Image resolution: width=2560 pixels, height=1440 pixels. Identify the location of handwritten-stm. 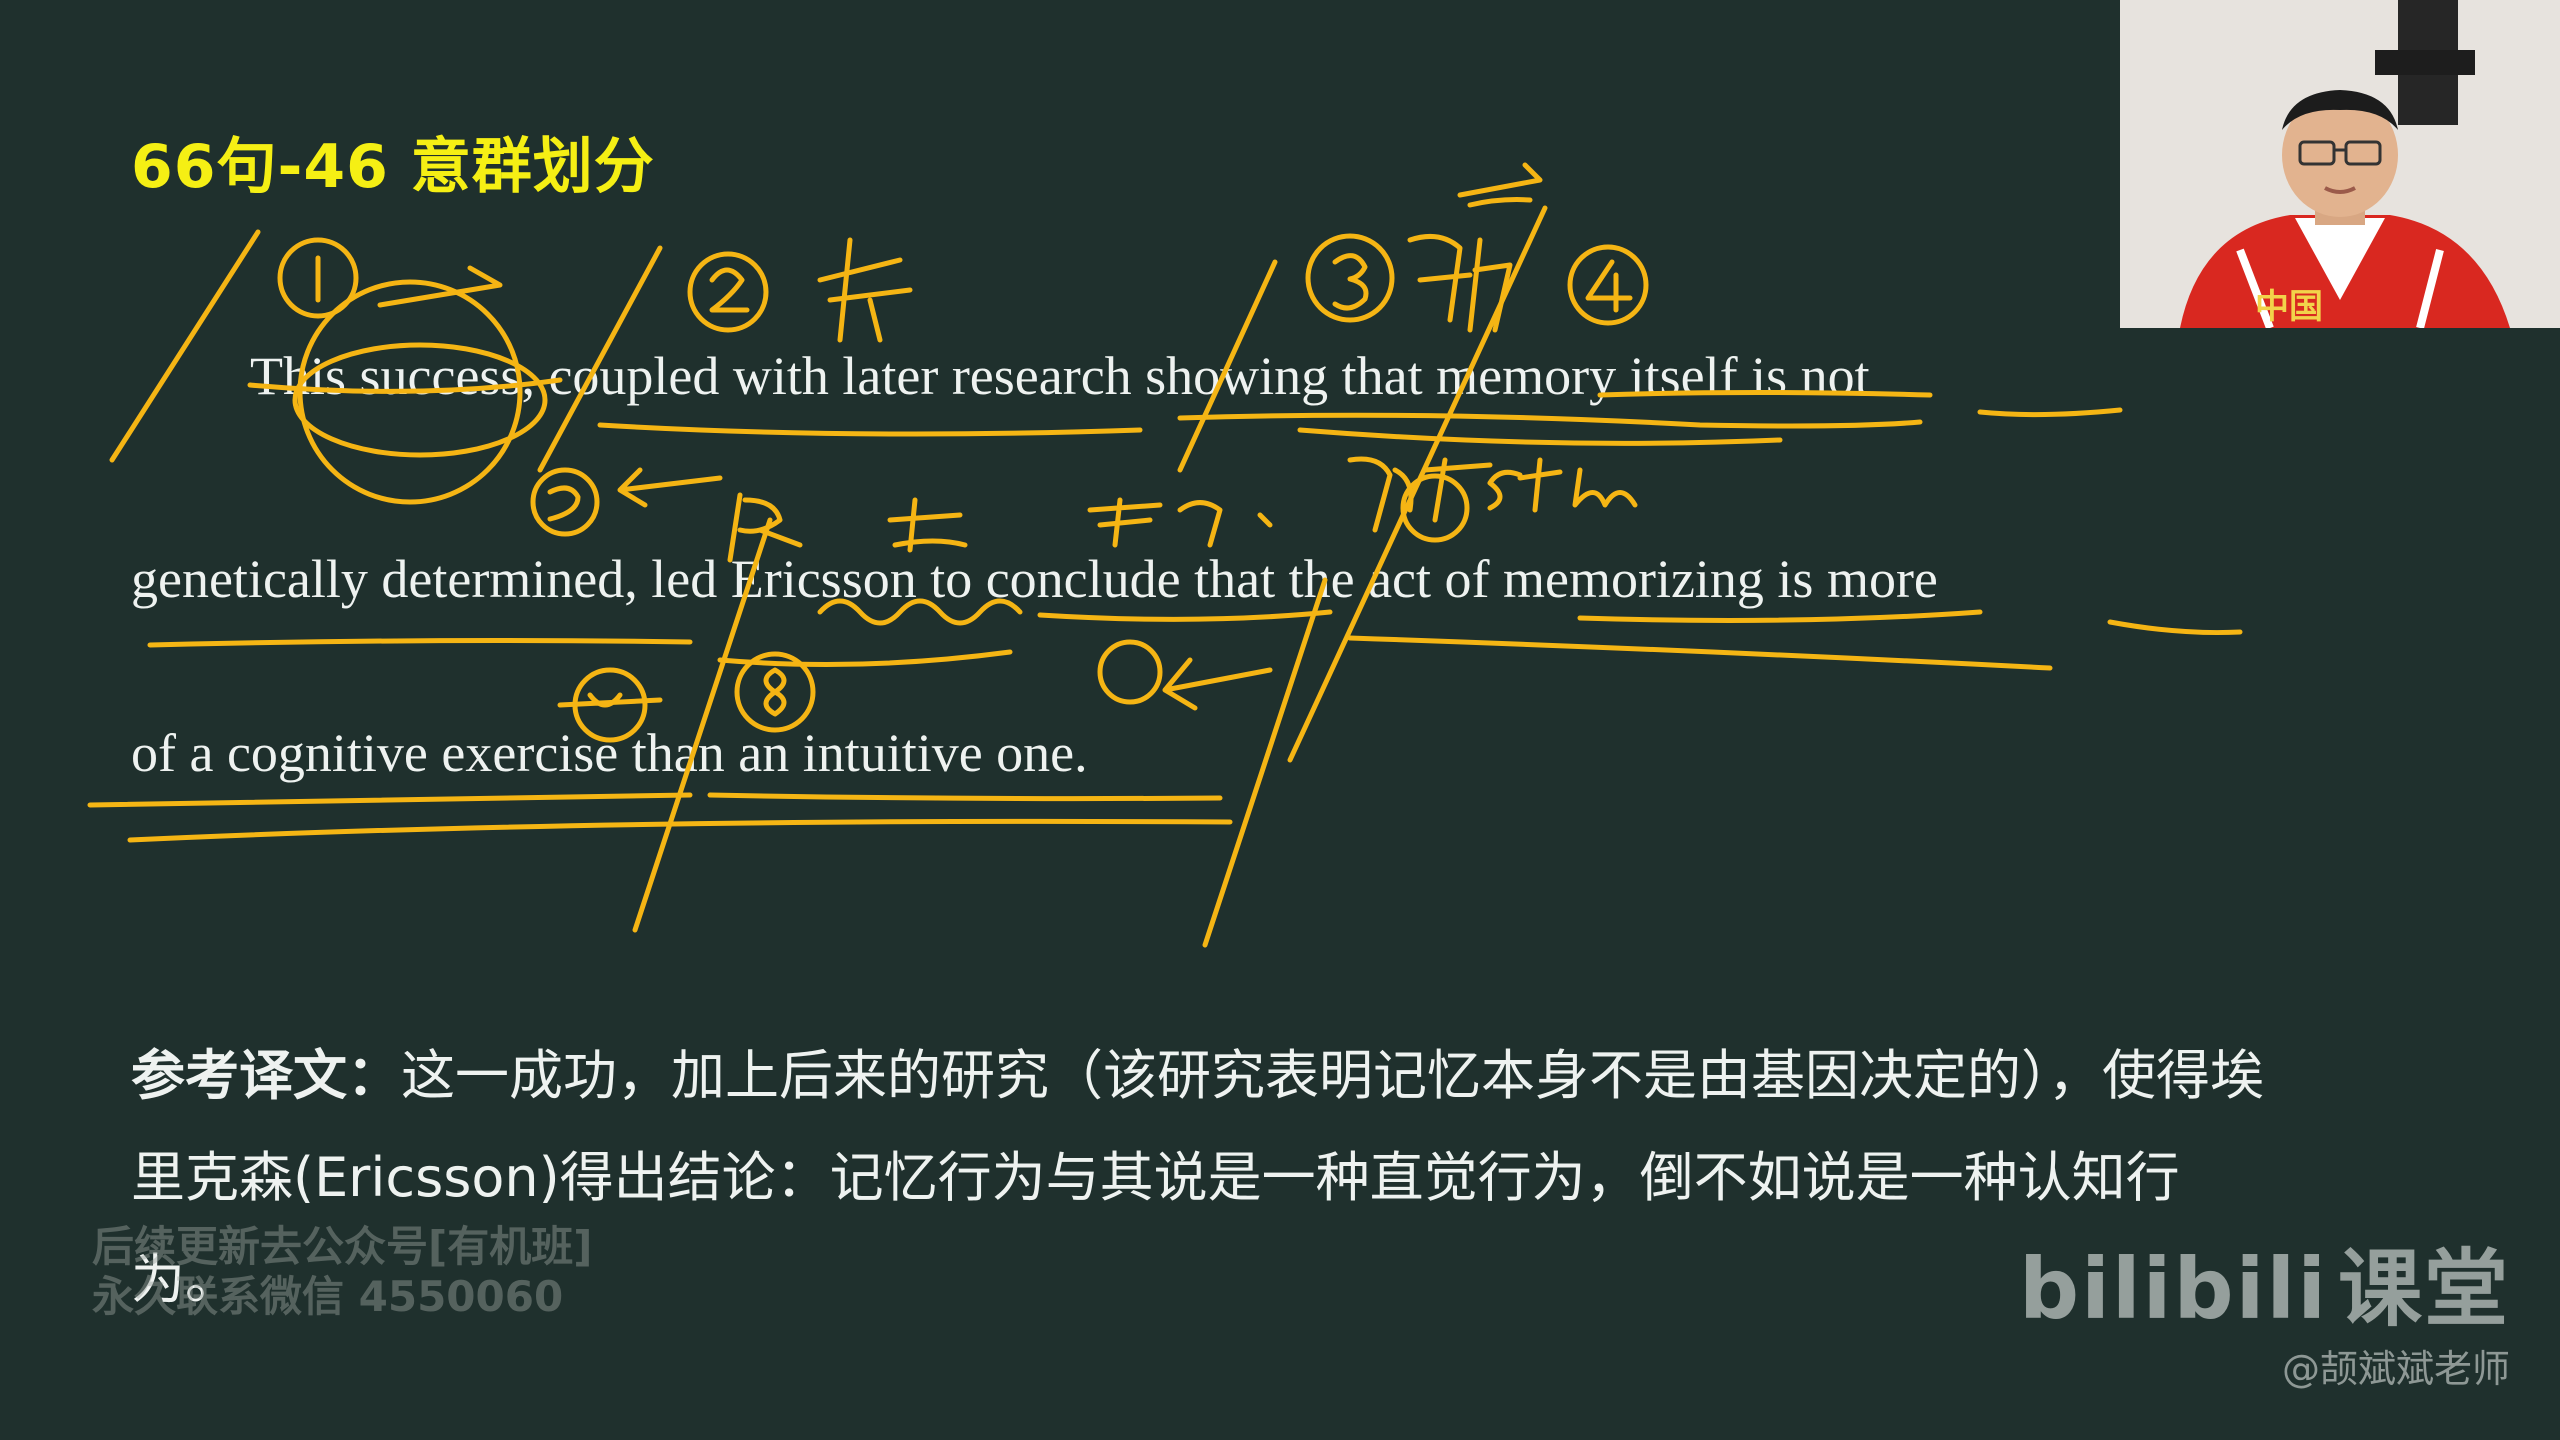
(1562, 485).